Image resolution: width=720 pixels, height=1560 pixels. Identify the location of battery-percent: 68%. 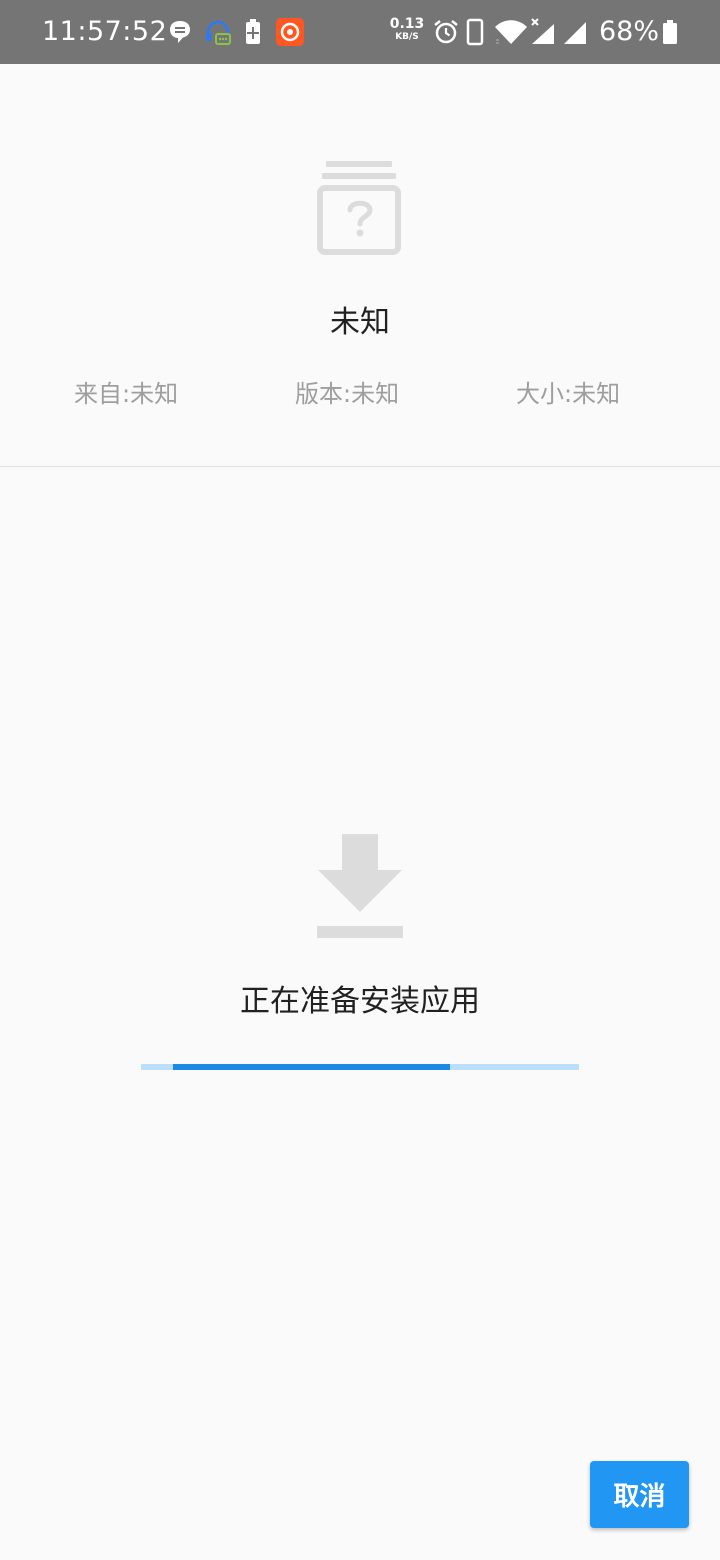
(629, 31).